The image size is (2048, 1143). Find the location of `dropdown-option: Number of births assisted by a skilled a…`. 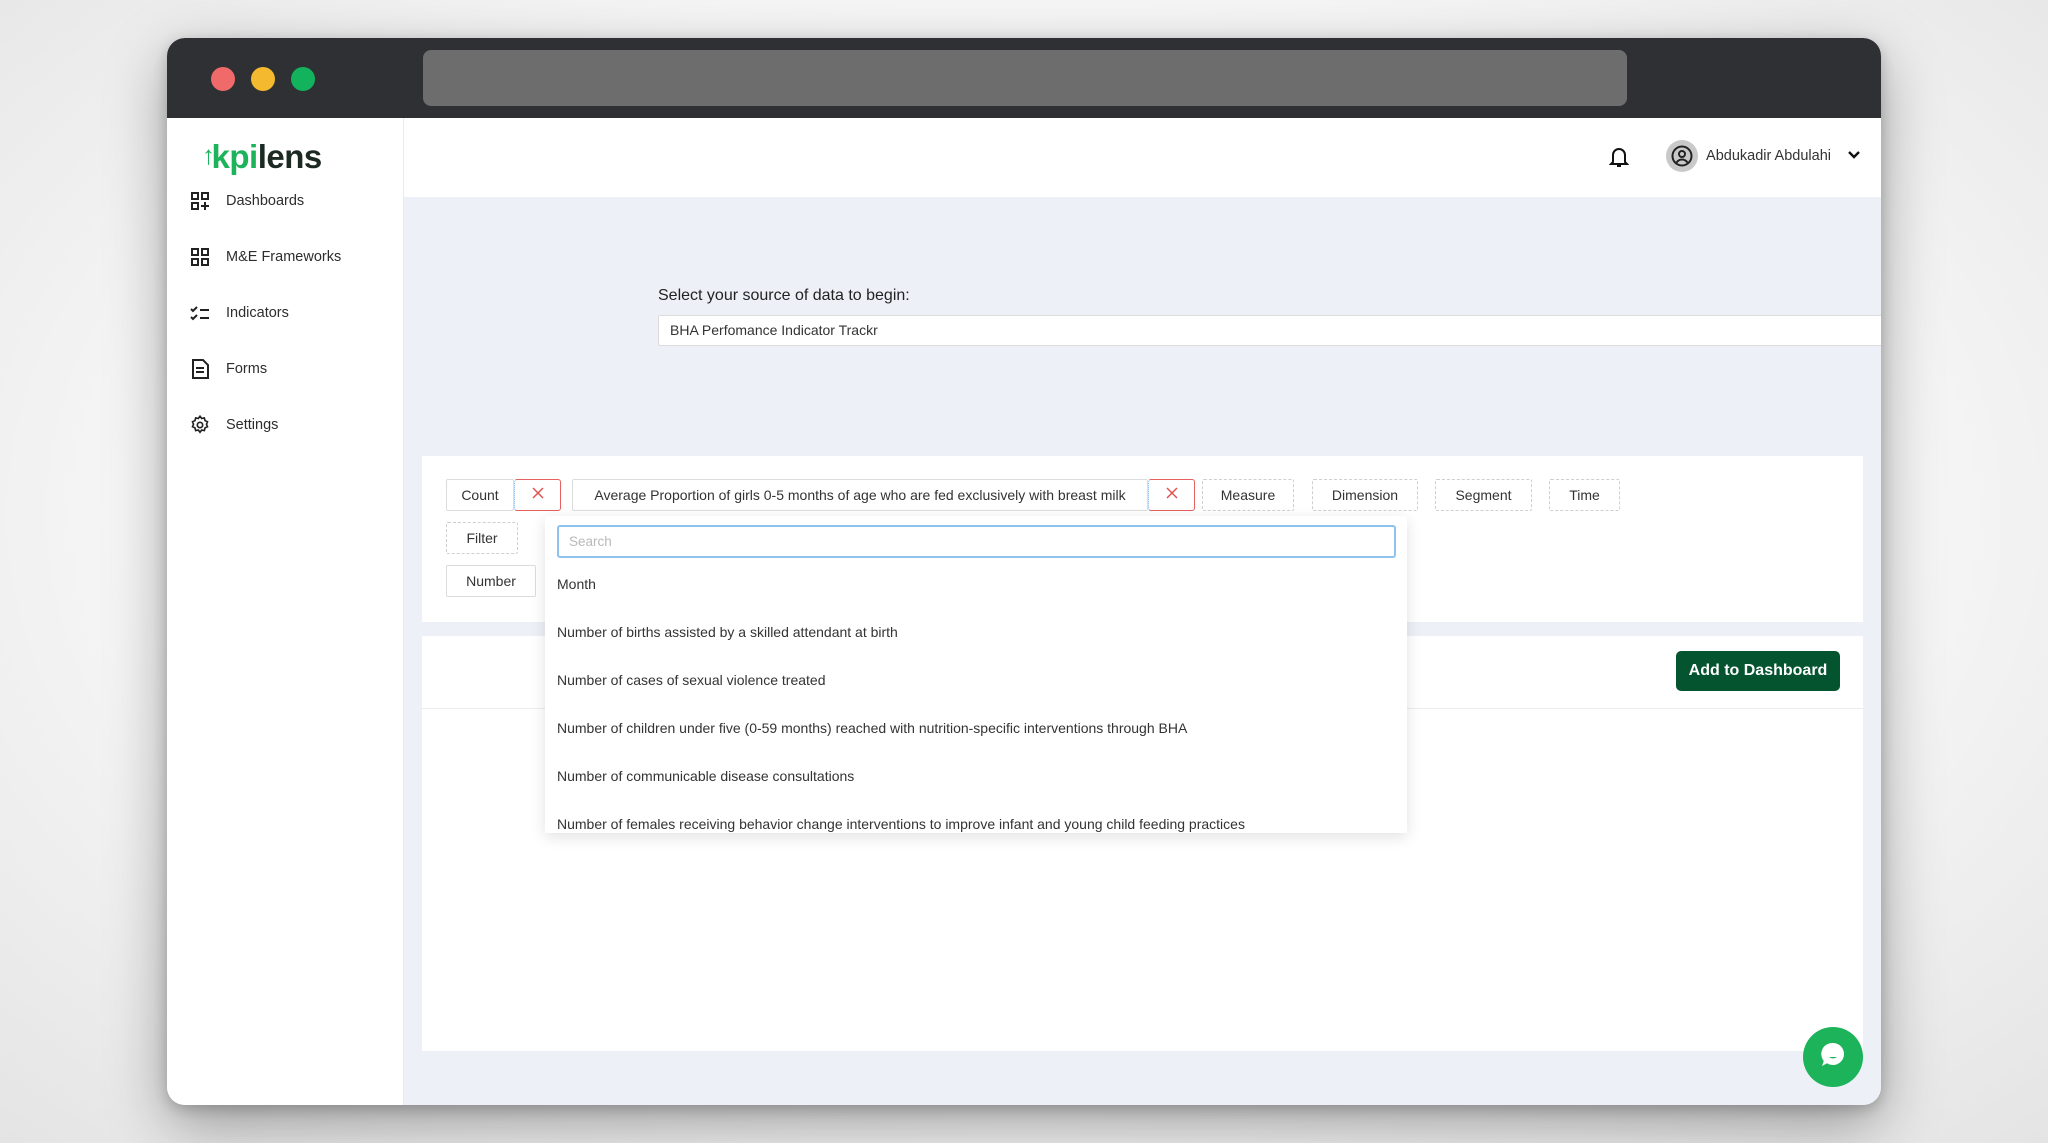

dropdown-option: Number of births assisted by a skilled a… is located at coordinates (727, 632).